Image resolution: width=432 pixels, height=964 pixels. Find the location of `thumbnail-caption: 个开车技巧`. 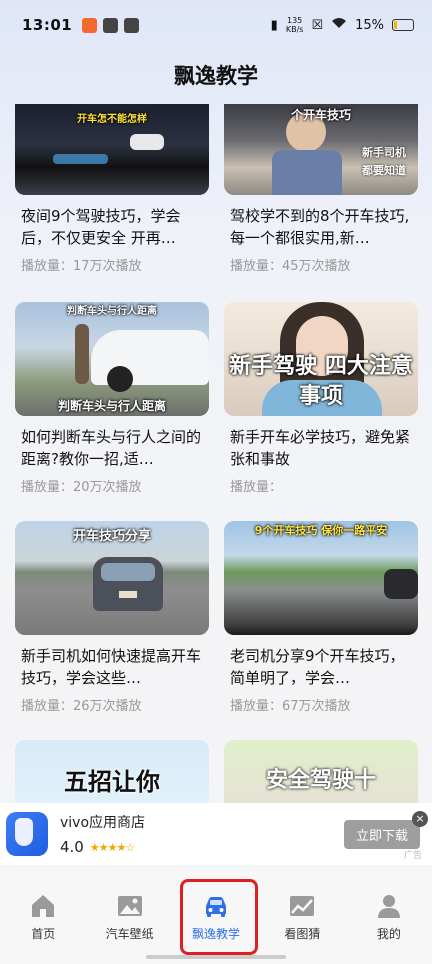

thumbnail-caption: 个开车技巧 is located at coordinates (320, 115).